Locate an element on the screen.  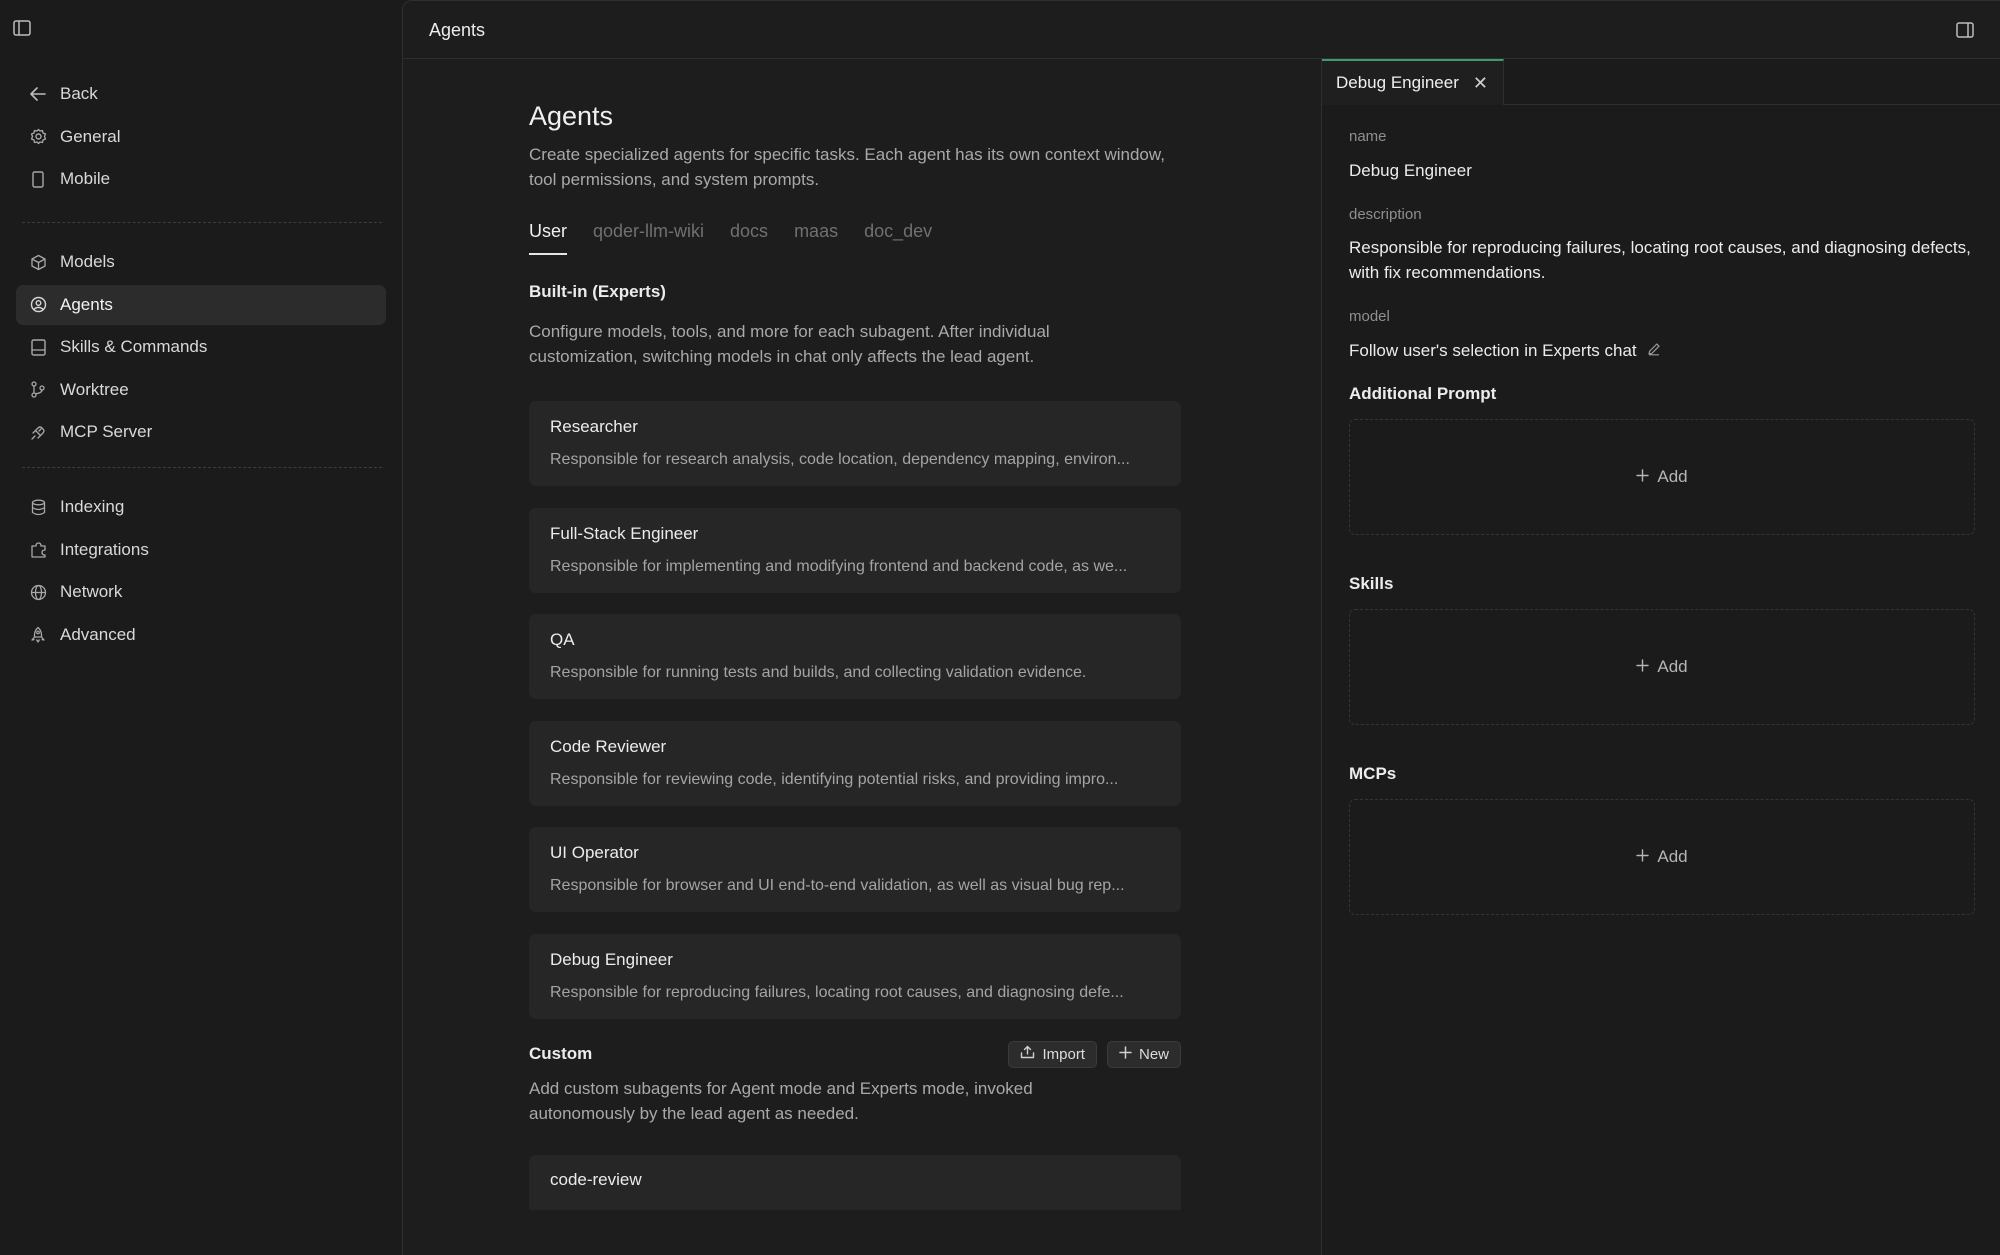
sidebar-item-label: Worktree is located at coordinates (94, 389).